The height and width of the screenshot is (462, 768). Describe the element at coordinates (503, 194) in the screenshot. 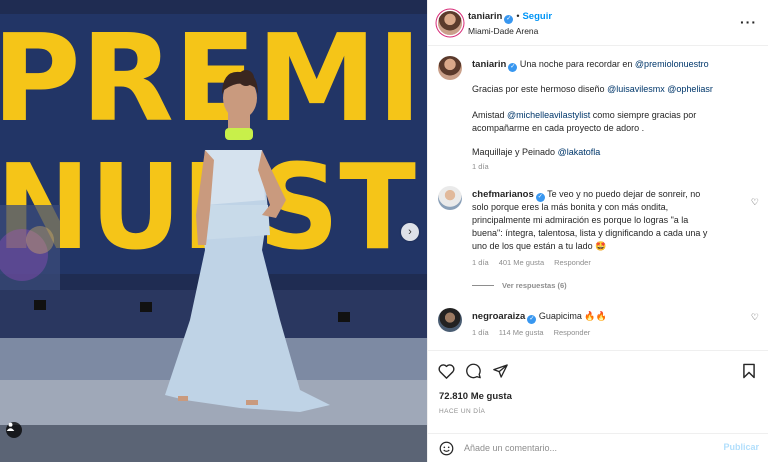

I see `commenter-username: chefmarianos` at that location.